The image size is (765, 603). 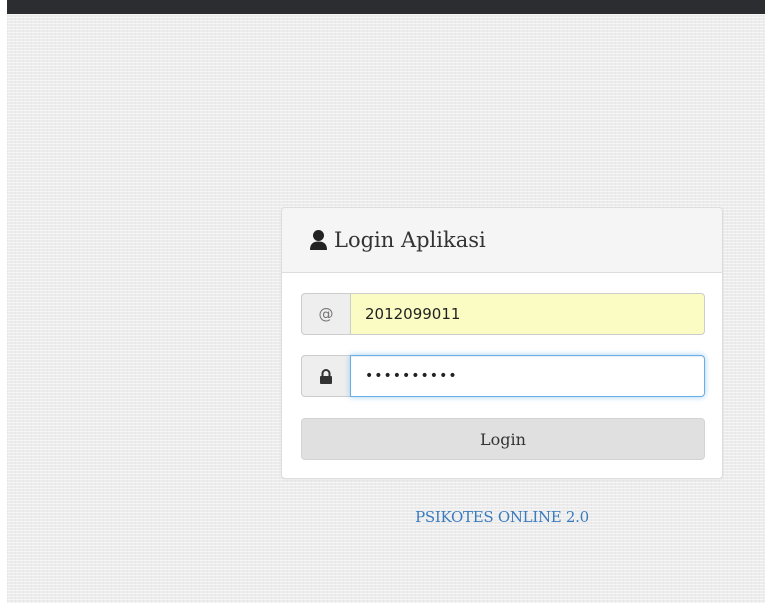 What do you see at coordinates (318, 240) in the screenshot?
I see `user-icon` at bounding box center [318, 240].